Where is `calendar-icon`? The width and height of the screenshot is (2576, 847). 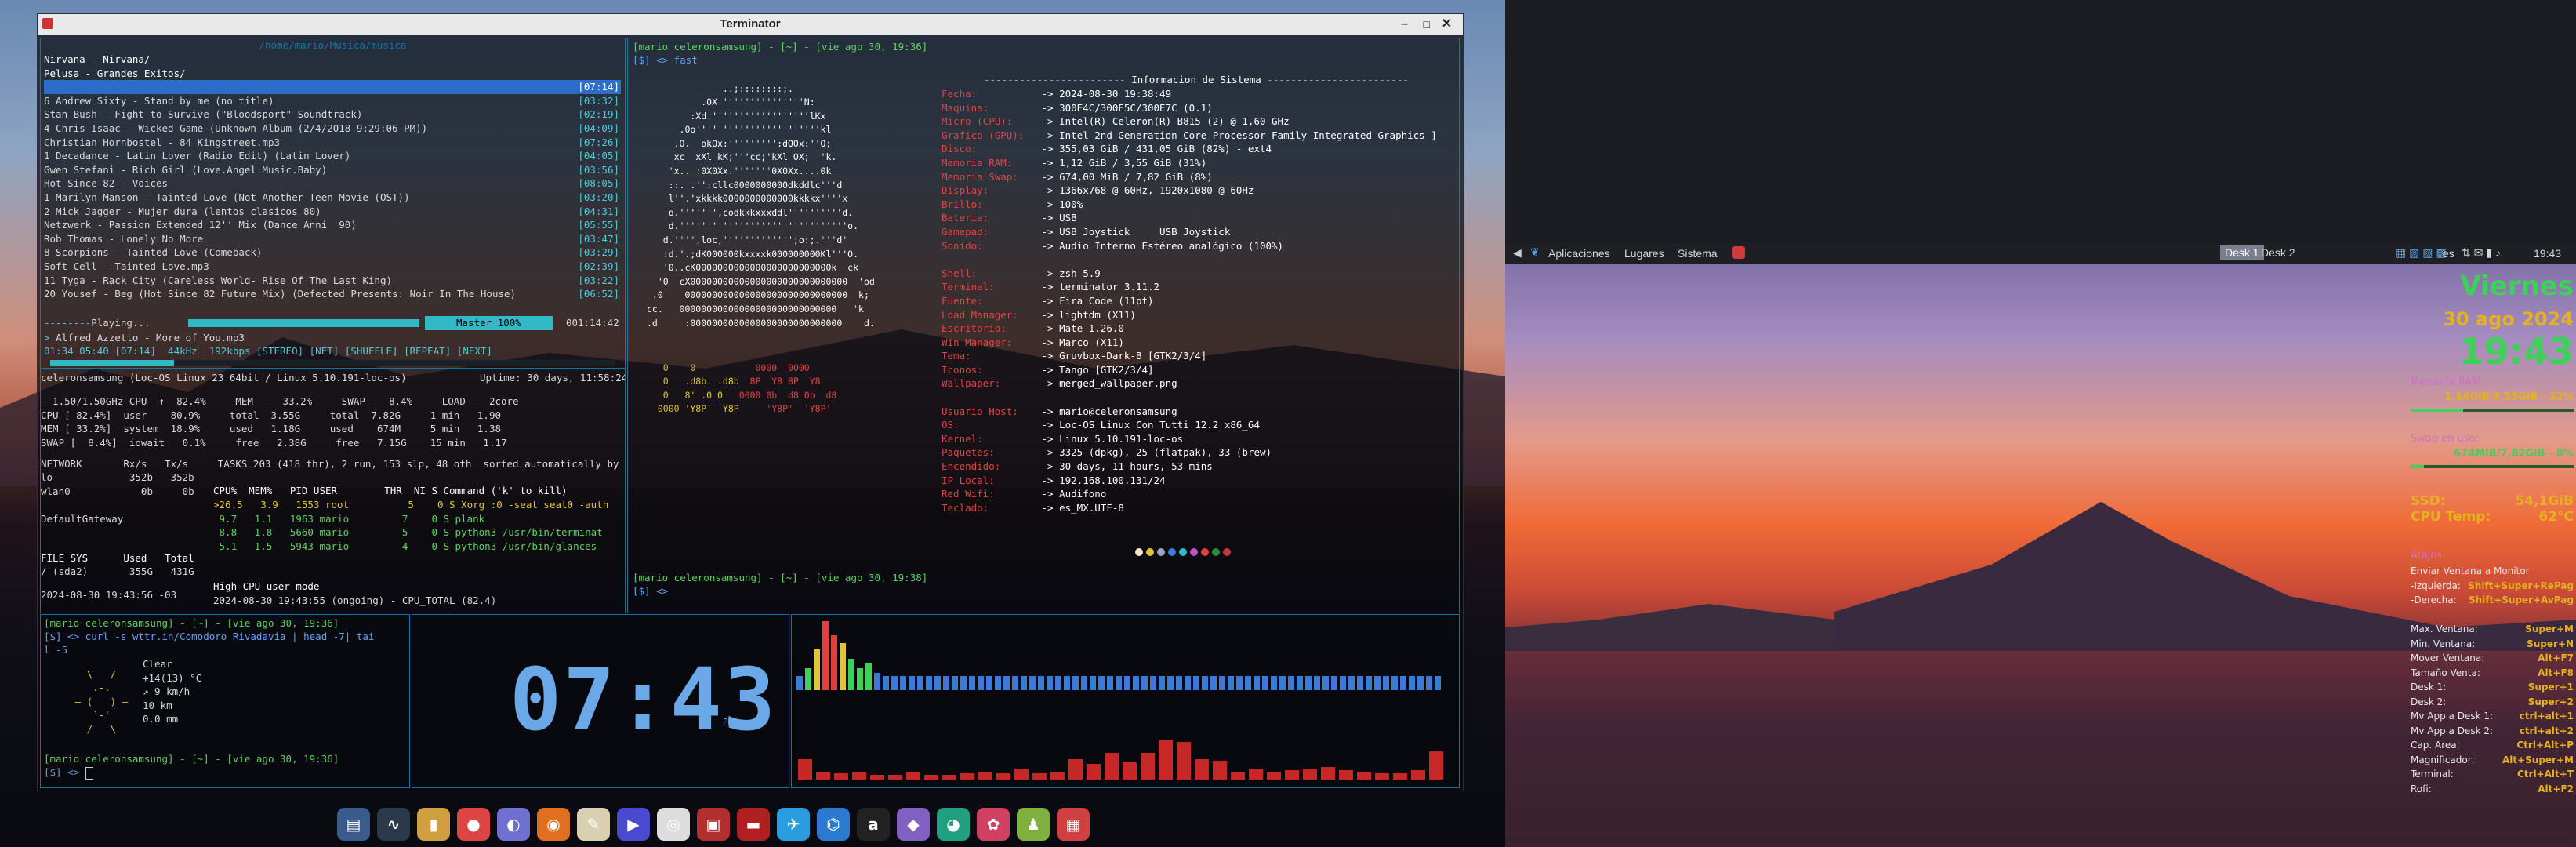 calendar-icon is located at coordinates (1739, 252).